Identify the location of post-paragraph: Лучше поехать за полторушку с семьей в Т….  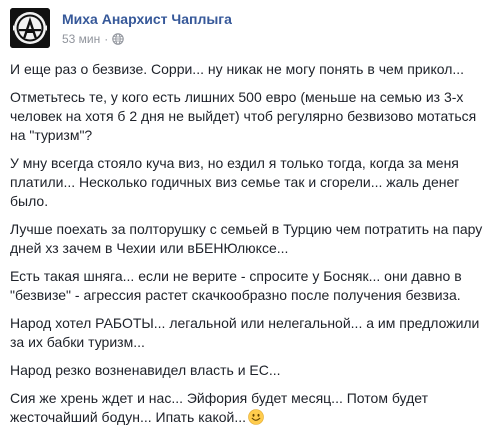
(246, 238).